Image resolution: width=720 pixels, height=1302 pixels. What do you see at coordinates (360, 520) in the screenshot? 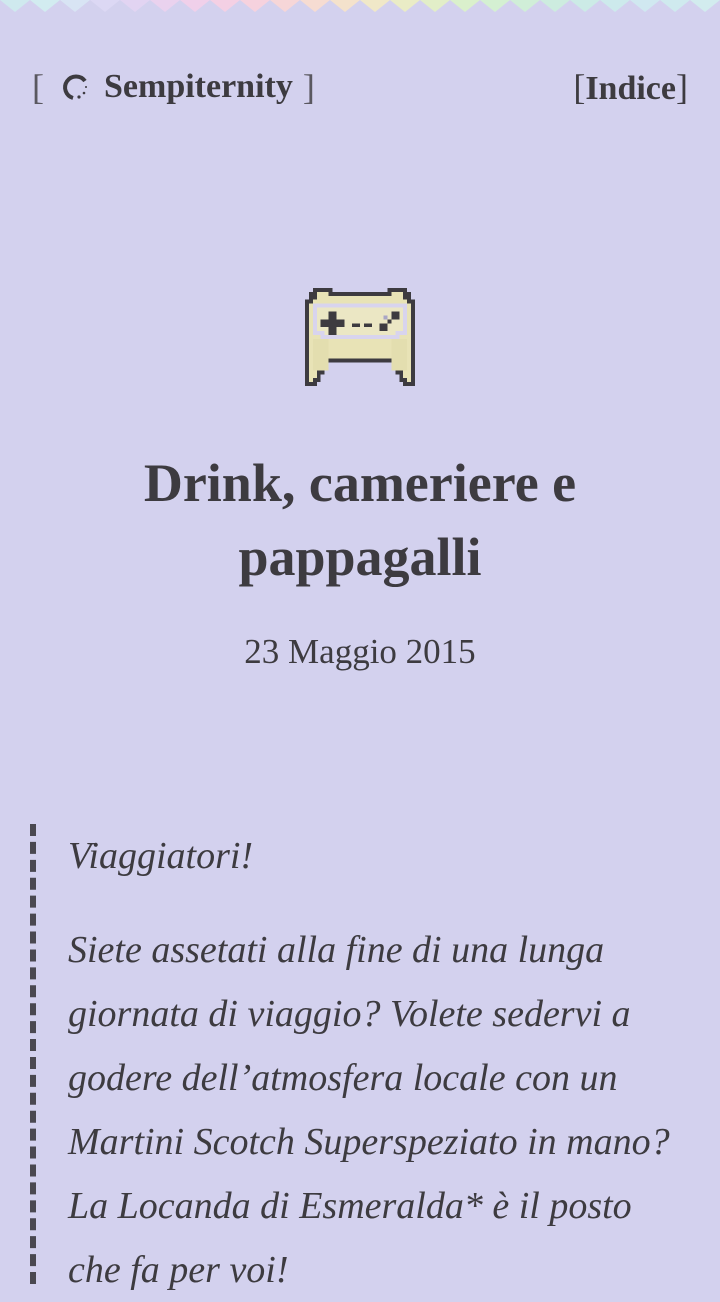
I see `post-title: Drink, cameriere e pappagalli` at bounding box center [360, 520].